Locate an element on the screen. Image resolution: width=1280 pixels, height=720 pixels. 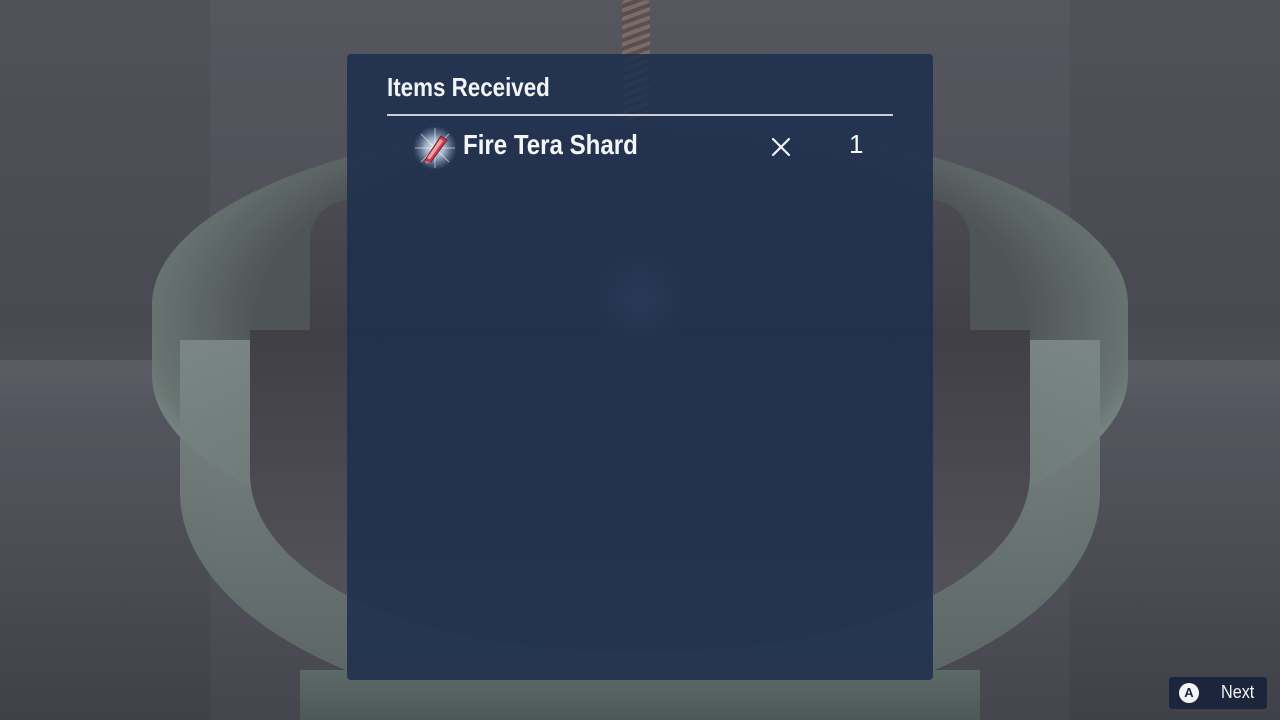
times-icon is located at coordinates (781, 147).